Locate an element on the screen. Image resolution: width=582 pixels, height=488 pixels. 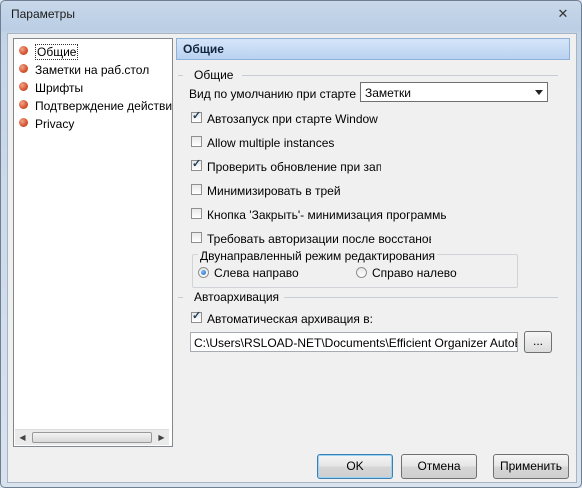
default-view-select: Заметки is located at coordinates (454, 92).